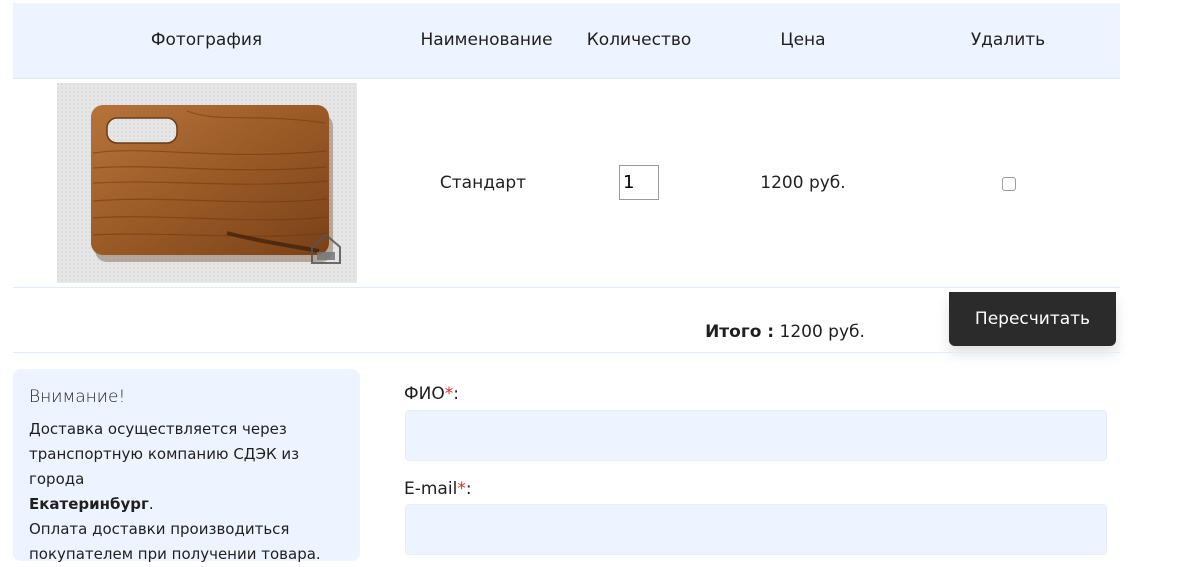  What do you see at coordinates (756, 435) in the screenshot?
I see `fio-input` at bounding box center [756, 435].